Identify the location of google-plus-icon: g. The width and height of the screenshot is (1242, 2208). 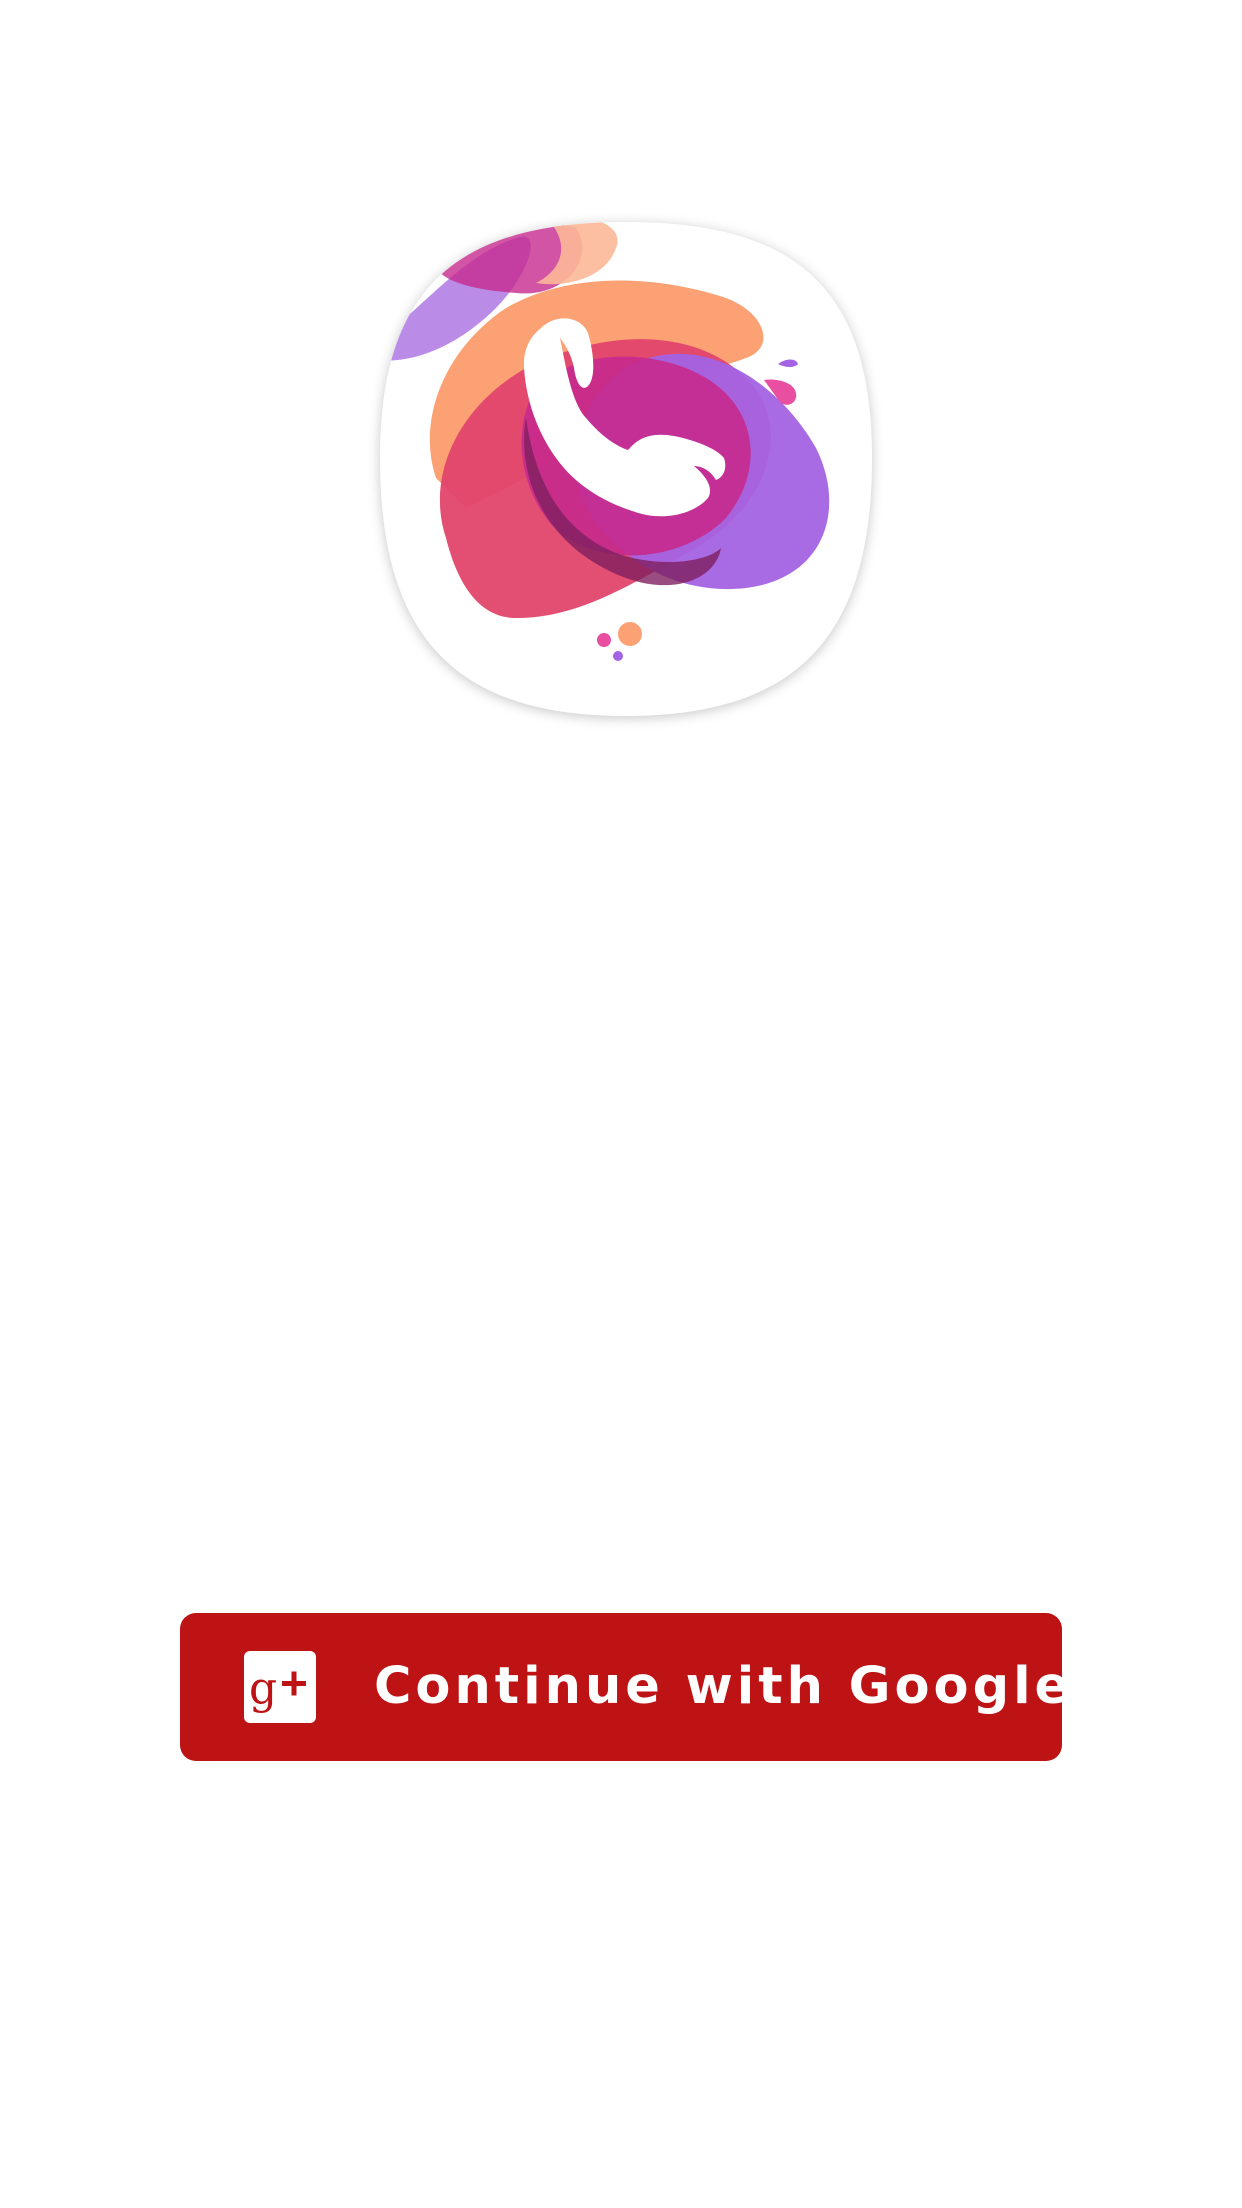
(280, 1687).